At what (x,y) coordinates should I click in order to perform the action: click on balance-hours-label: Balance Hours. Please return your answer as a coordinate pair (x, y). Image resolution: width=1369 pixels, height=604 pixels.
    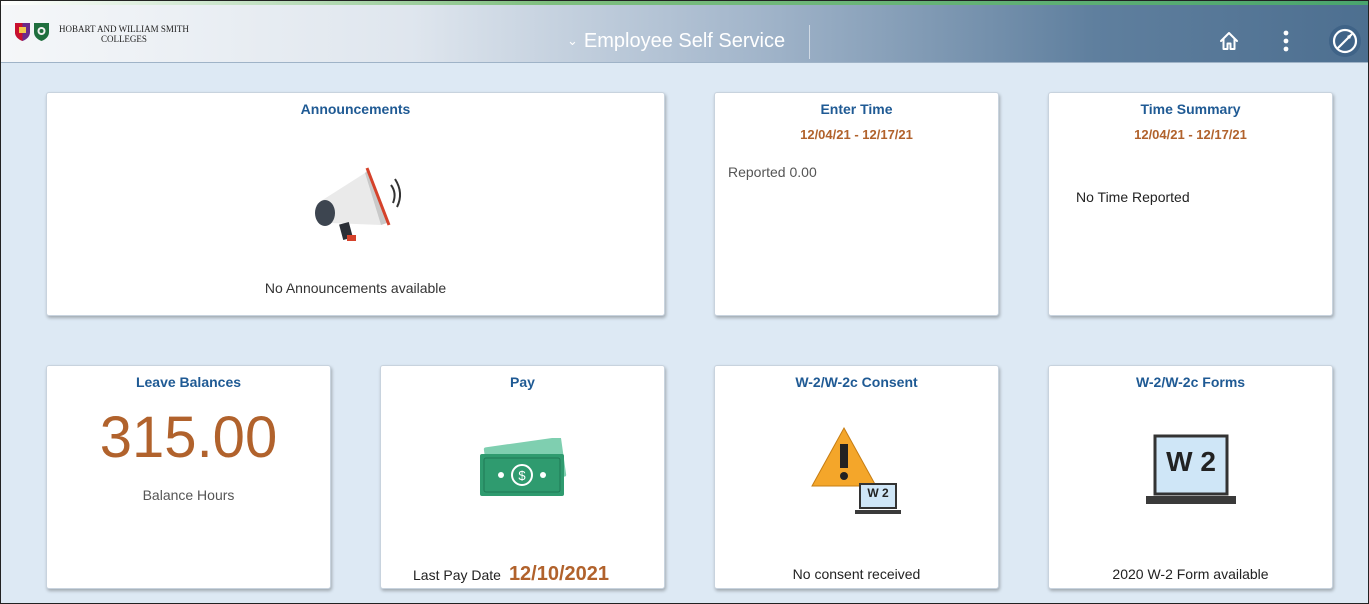
    Looking at the image, I should click on (188, 495).